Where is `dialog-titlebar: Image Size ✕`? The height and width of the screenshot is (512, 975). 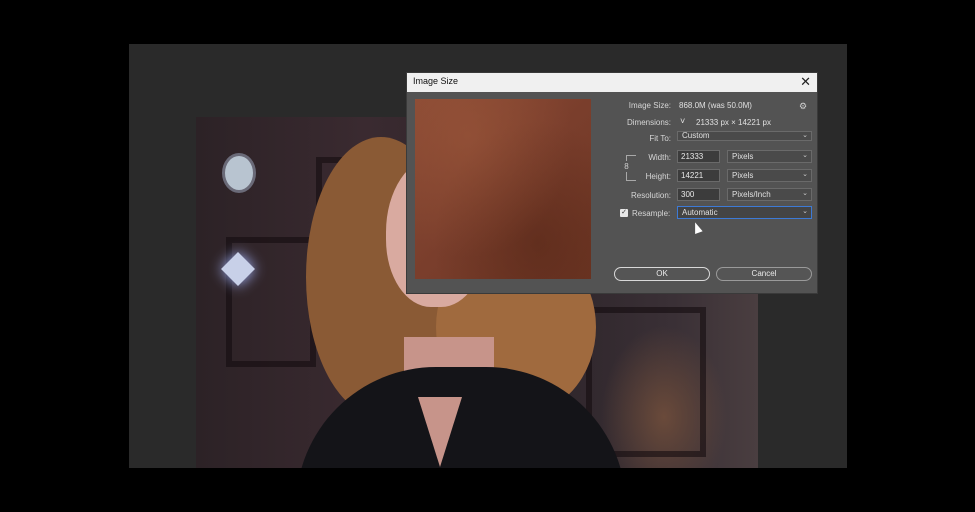
dialog-titlebar: Image Size ✕ is located at coordinates (612, 82).